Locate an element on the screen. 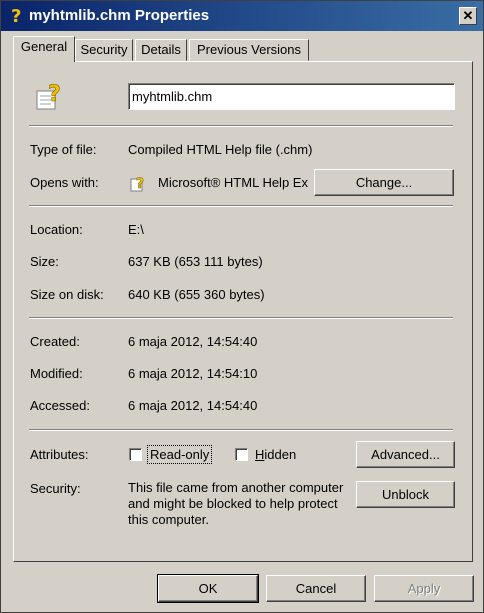  cancel-button: Cancel is located at coordinates (316, 588).